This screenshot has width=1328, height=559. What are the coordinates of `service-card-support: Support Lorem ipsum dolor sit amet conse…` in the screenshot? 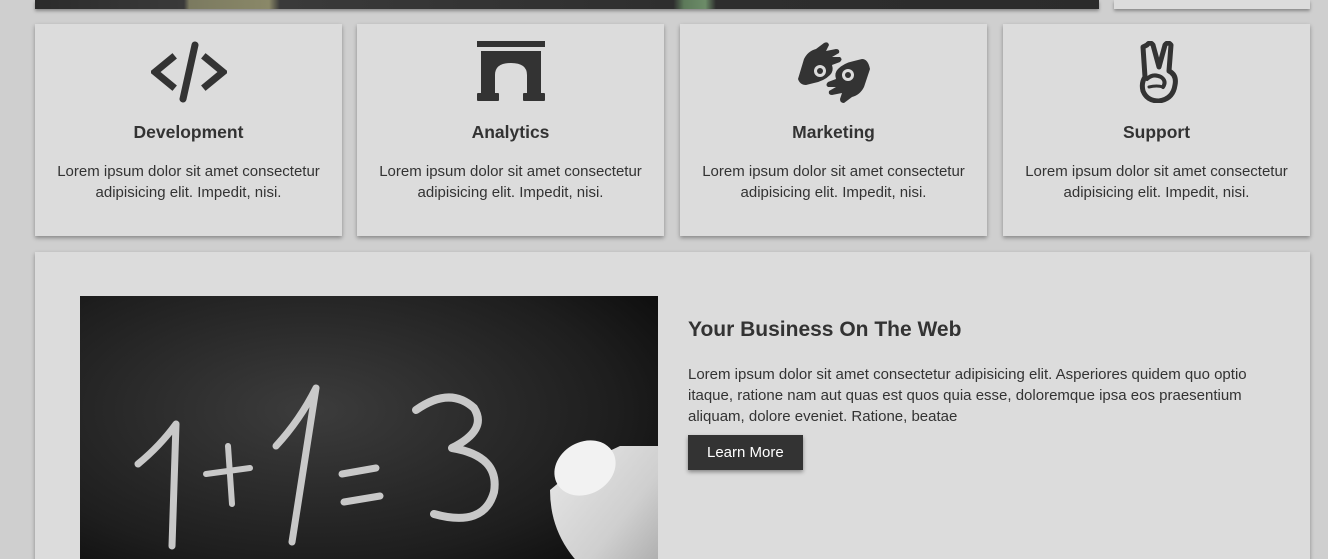 It's located at (1156, 130).